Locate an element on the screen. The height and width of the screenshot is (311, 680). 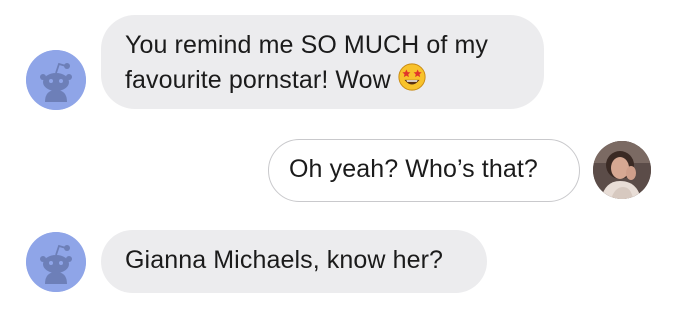
message-bubble-incoming: Gianna Michaels, know her? is located at coordinates (294, 261).